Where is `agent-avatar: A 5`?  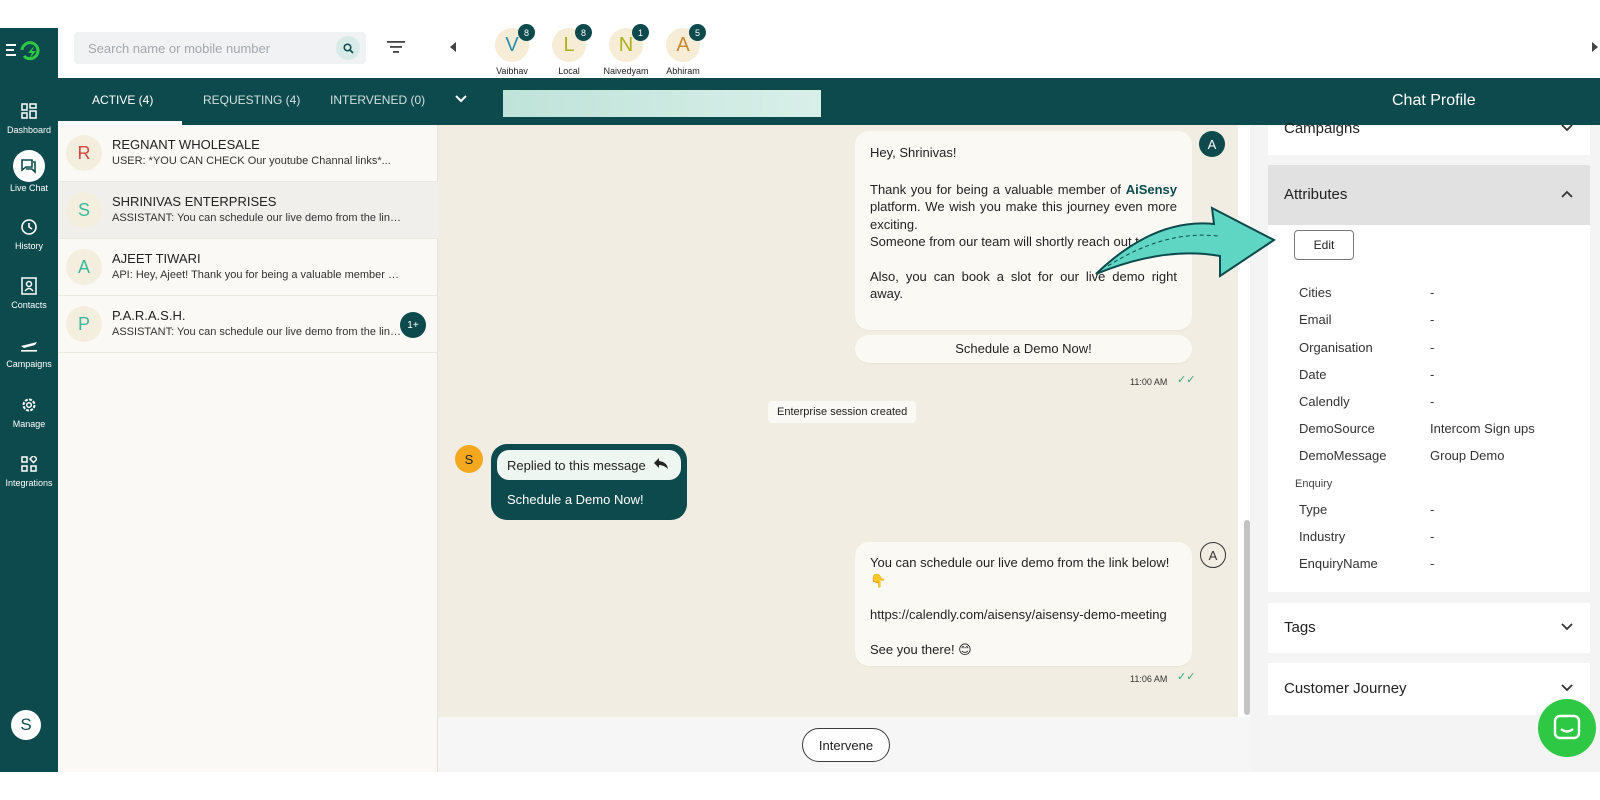 agent-avatar: A 5 is located at coordinates (686, 43).